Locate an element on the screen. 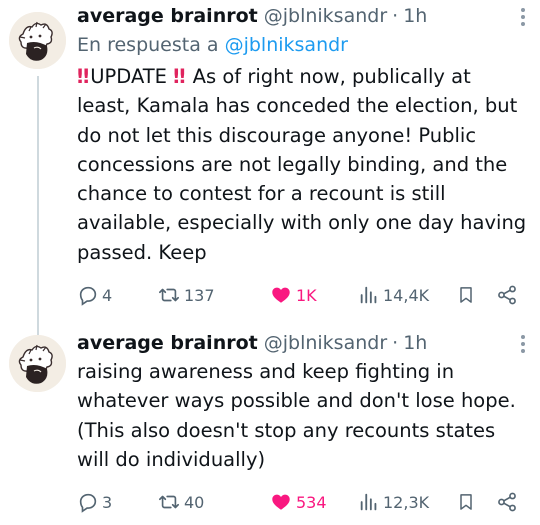  reply-mention-link: @jblniksandr is located at coordinates (286, 45).